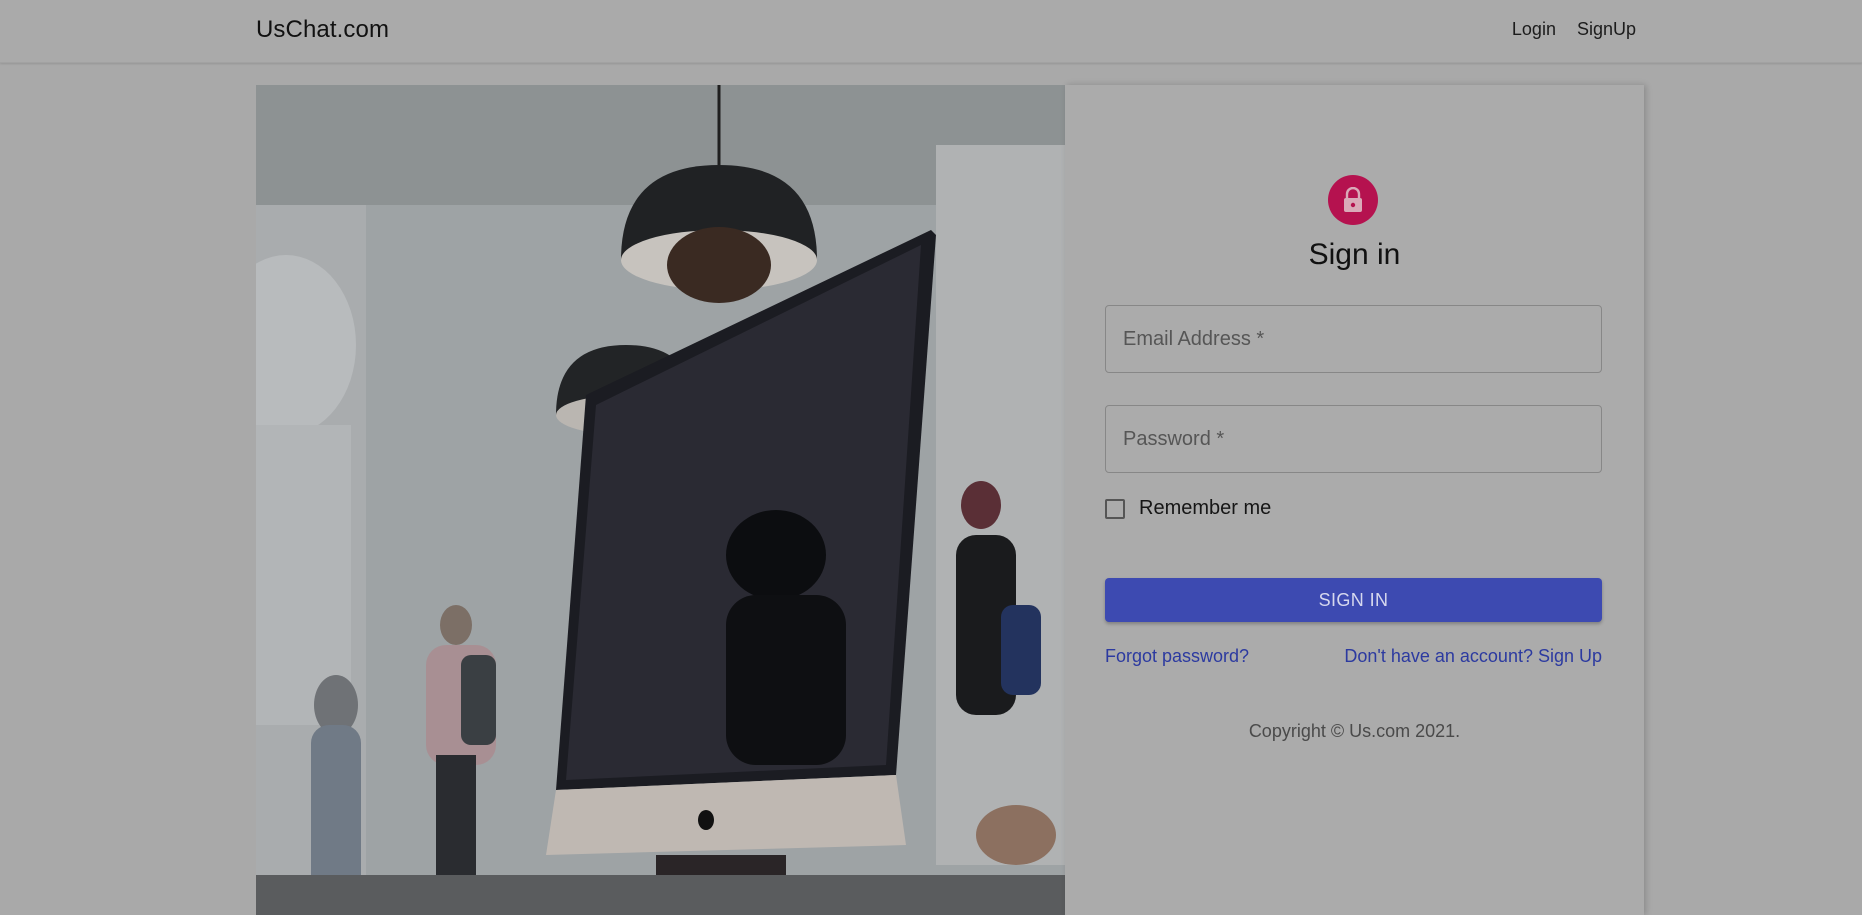  I want to click on lock-icon, so click(1353, 199).